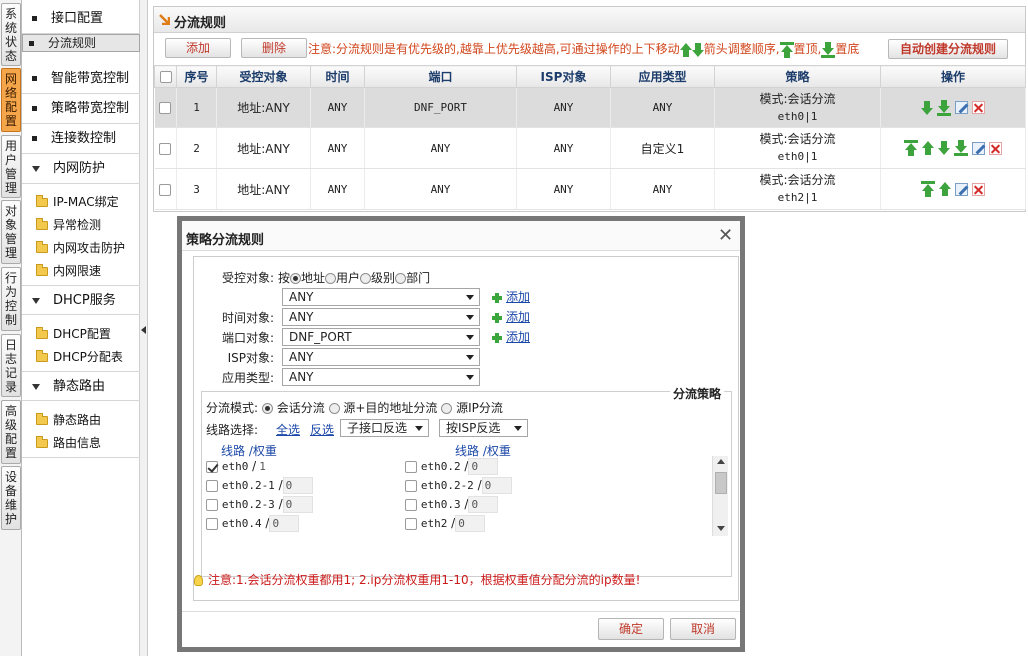 The width and height of the screenshot is (1028, 656). I want to click on radio-src-ip-shunt, so click(447, 408).